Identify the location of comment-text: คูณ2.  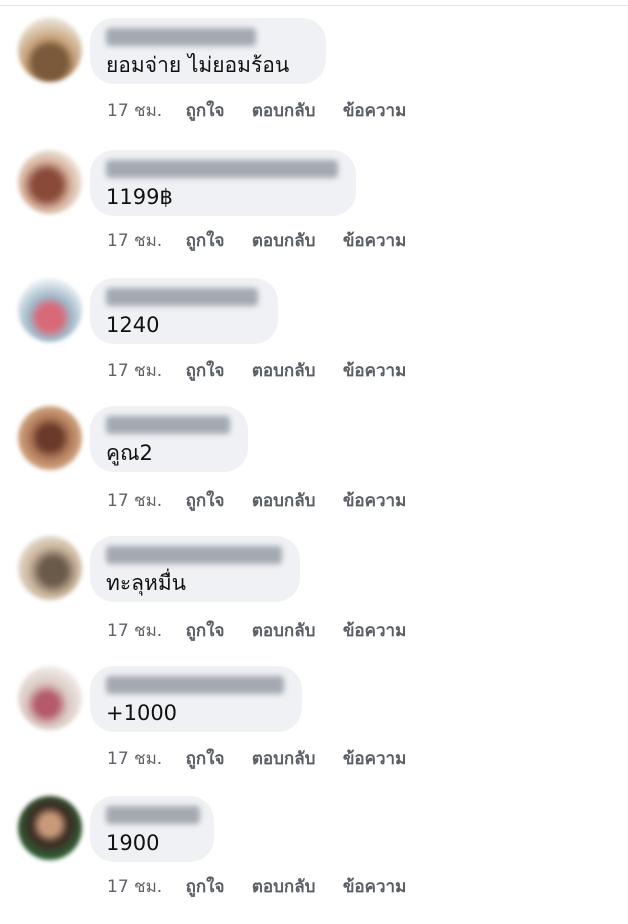
(129, 453).